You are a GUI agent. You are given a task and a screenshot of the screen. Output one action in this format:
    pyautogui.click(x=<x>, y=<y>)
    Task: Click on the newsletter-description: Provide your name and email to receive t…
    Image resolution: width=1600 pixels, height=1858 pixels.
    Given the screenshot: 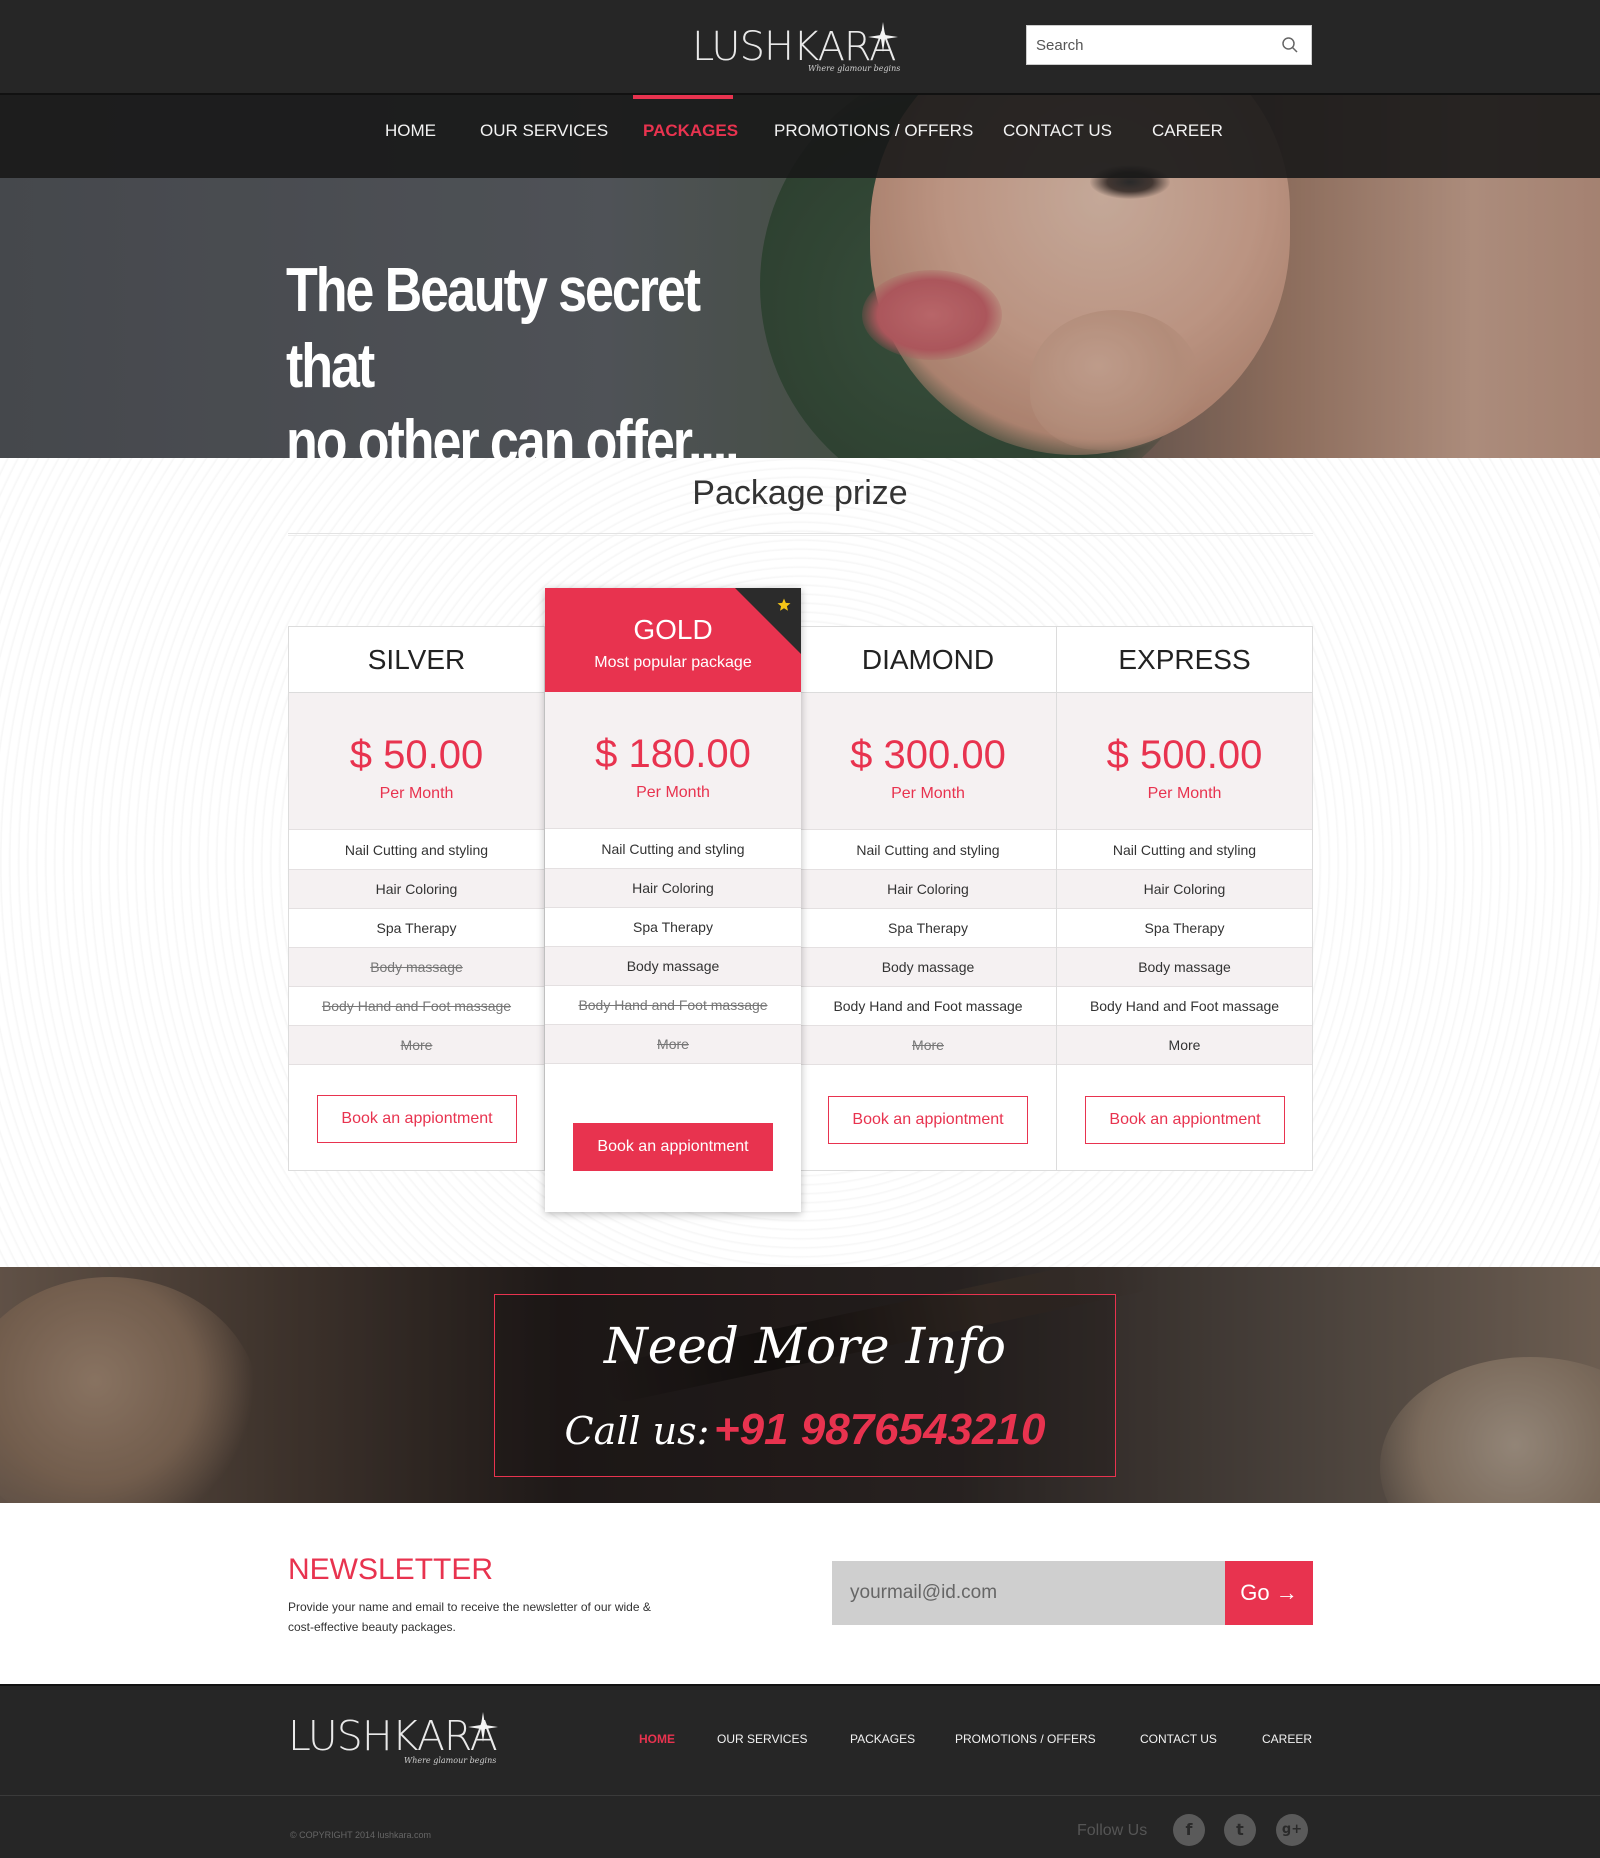 What is the action you would take?
    pyautogui.click(x=469, y=1617)
    